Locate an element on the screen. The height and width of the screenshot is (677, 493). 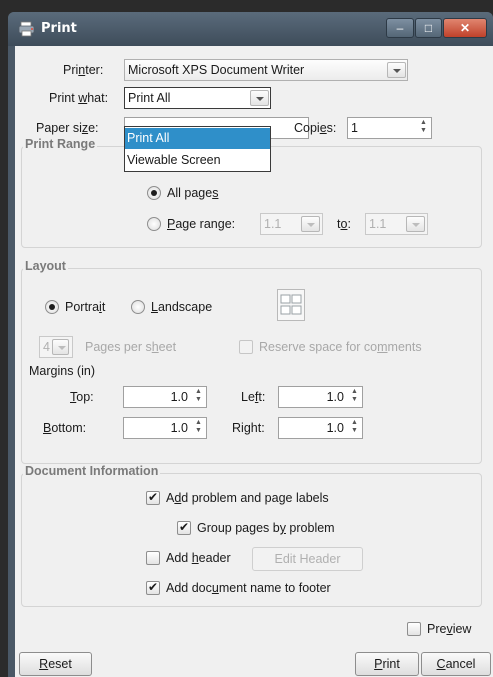
printer-select: Microsoft XPS Document Writer is located at coordinates (266, 70).